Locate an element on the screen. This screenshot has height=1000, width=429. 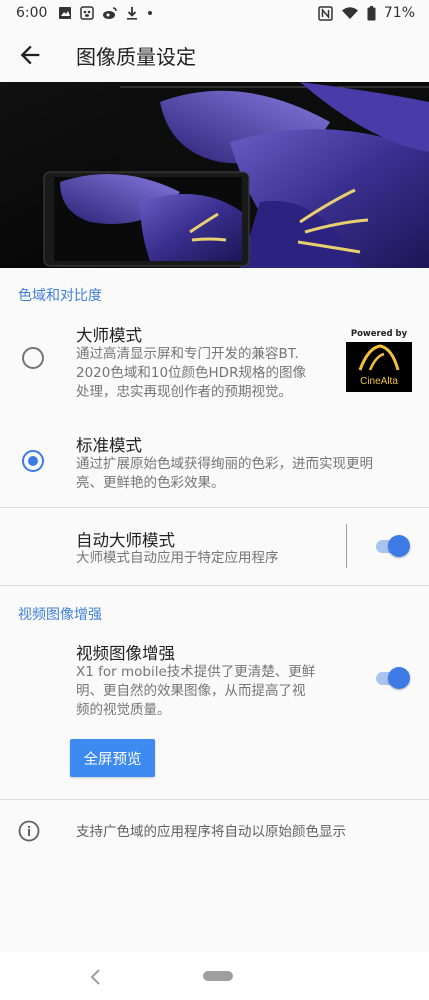
image-icon is located at coordinates (65, 13).